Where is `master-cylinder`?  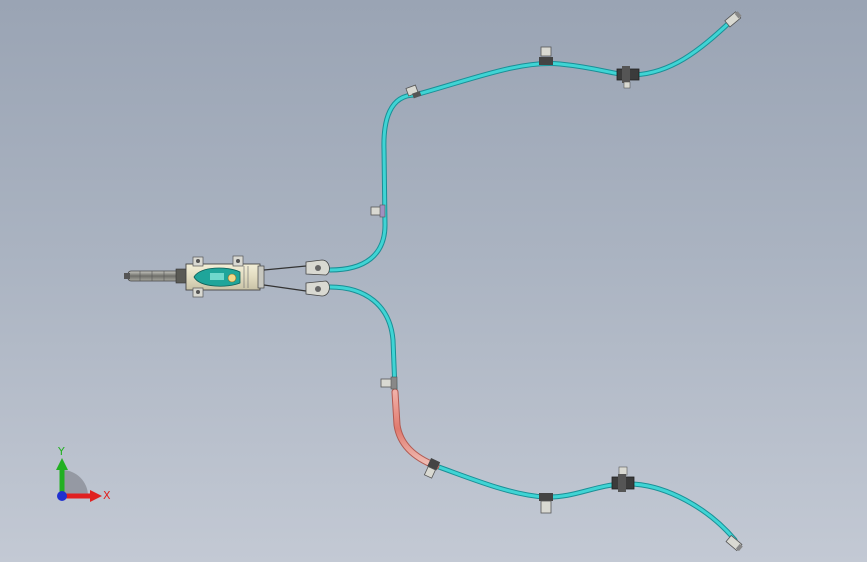 master-cylinder is located at coordinates (194, 276).